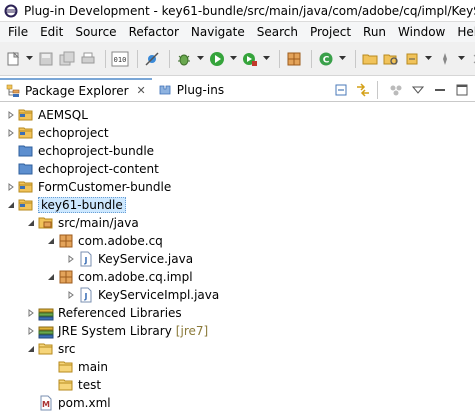 The image size is (475, 411). What do you see at coordinates (120, 59) in the screenshot?
I see `binary-icon: 010` at bounding box center [120, 59].